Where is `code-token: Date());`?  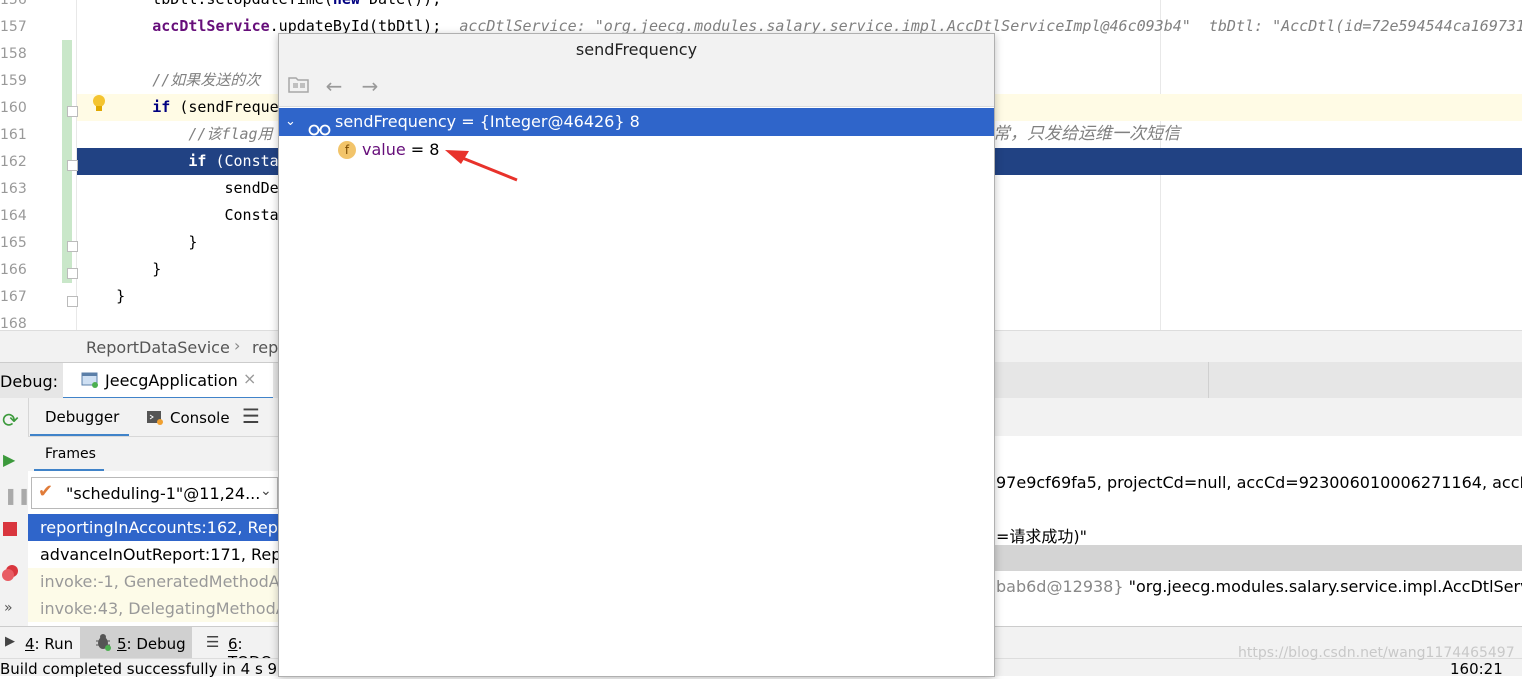
code-token: Date()); is located at coordinates (400, 4).